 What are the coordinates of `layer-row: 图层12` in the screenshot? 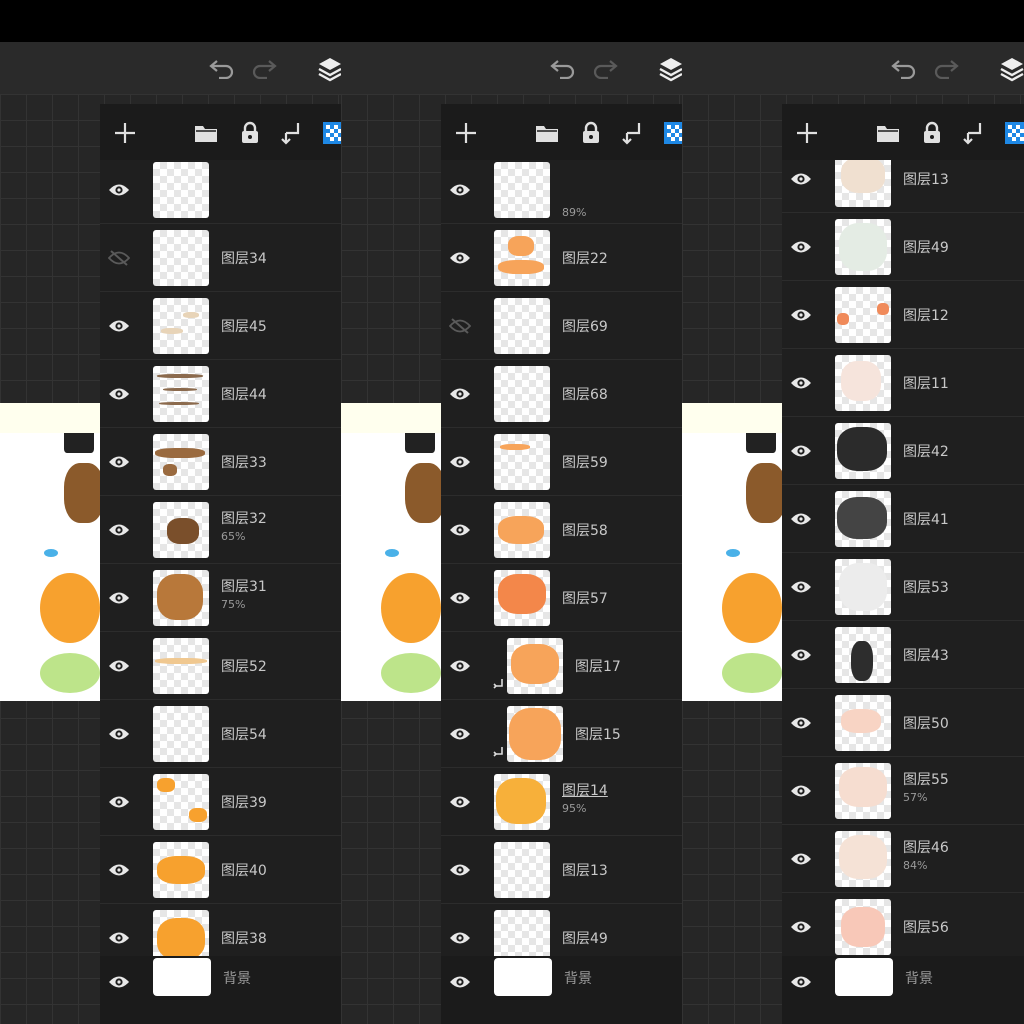 It's located at (903, 315).